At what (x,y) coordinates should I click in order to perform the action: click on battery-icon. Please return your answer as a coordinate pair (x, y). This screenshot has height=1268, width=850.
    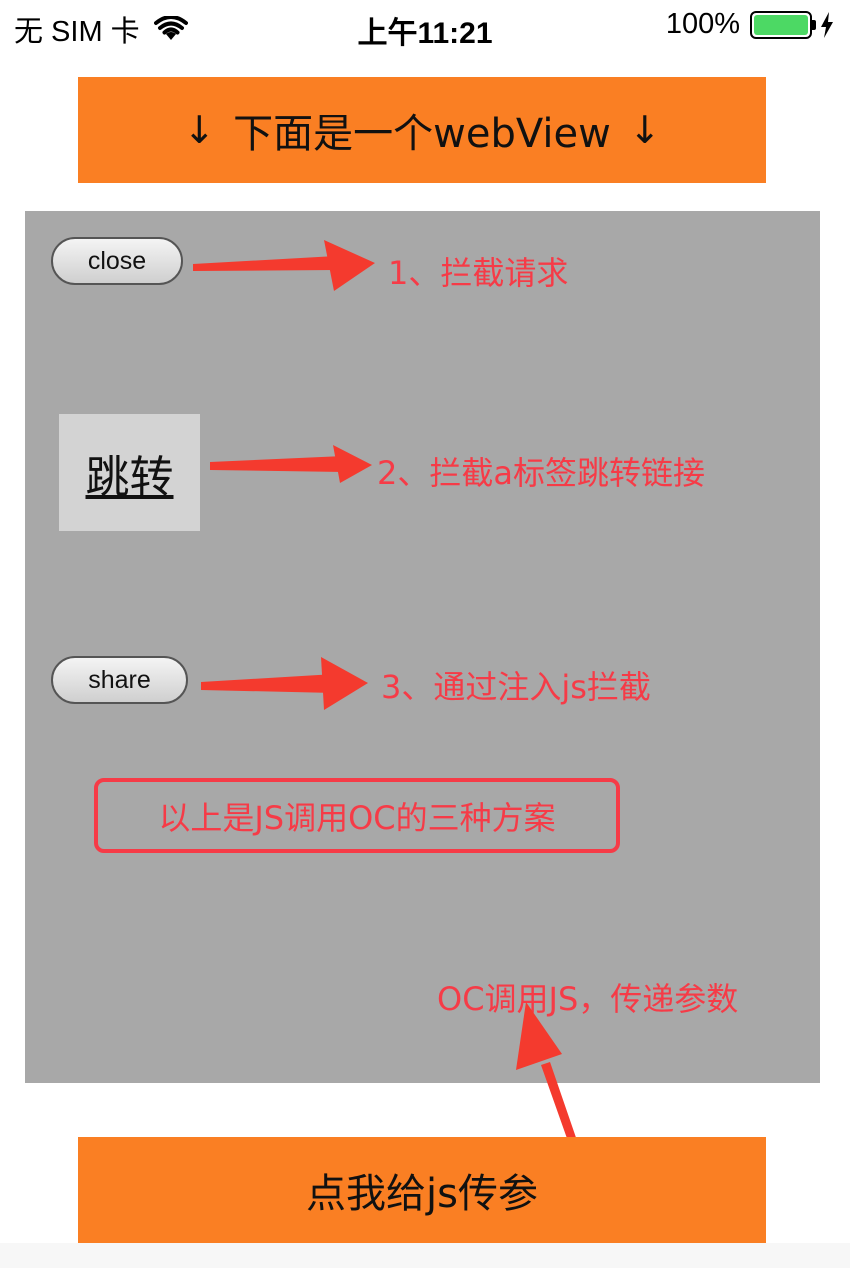
    Looking at the image, I should click on (783, 24).